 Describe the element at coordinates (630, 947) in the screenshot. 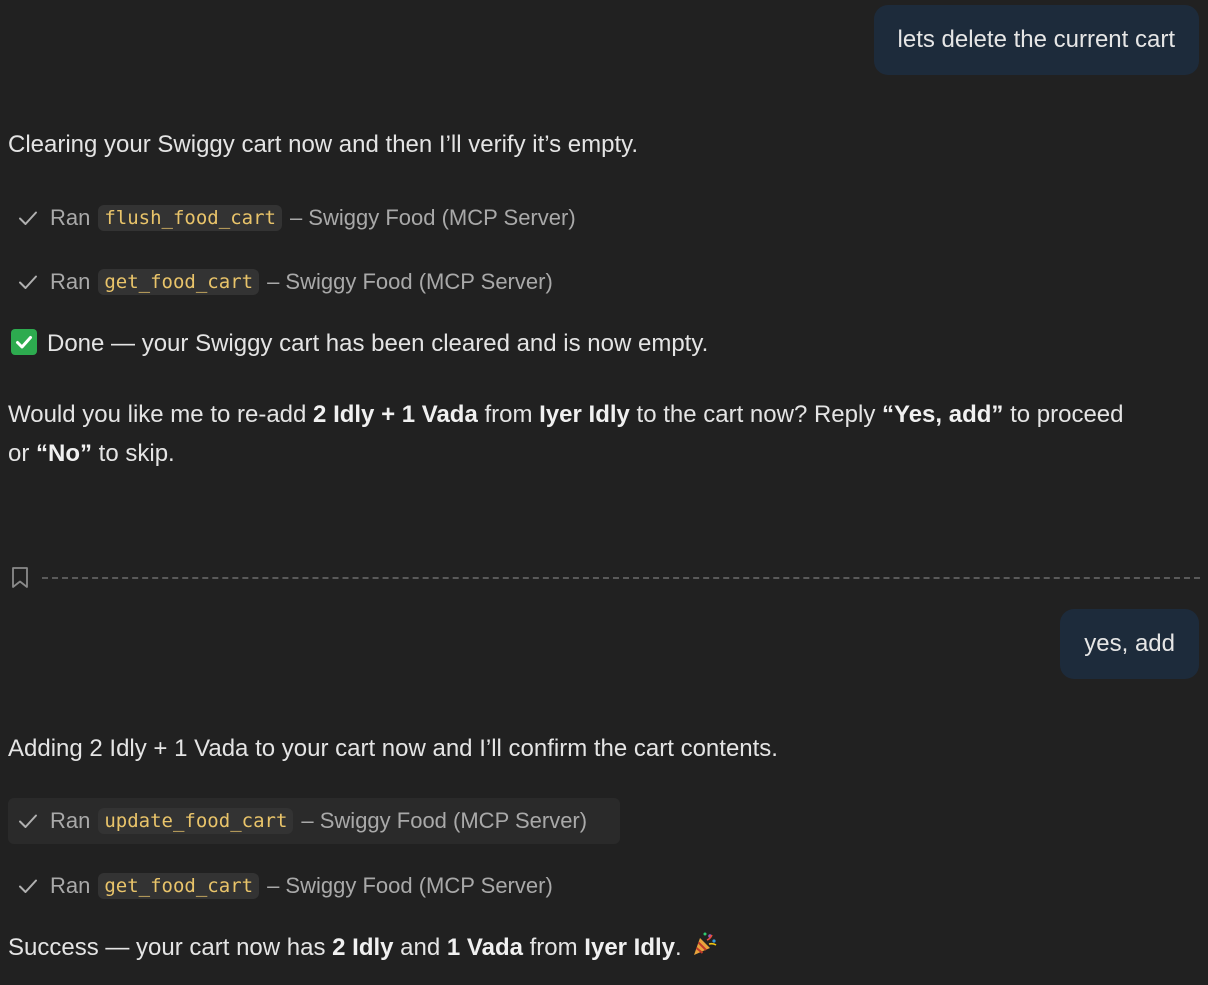

I see `success-restaurant: Iyer Idly` at that location.